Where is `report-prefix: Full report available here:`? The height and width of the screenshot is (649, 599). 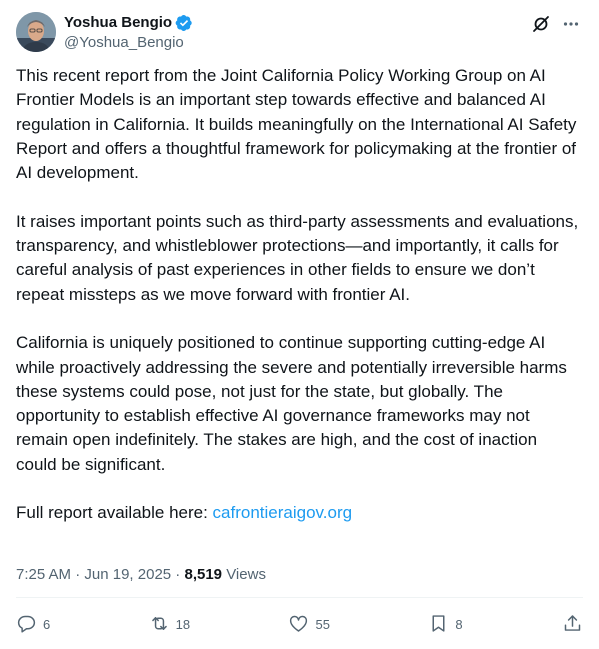
report-prefix: Full report available here: is located at coordinates (114, 513).